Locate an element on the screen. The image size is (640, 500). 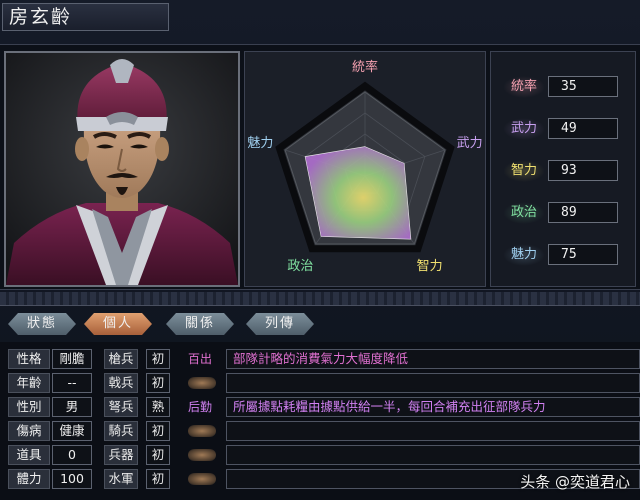
skill-desc-1: 部隊計略的消費氣力大幅度降低 is located at coordinates (433, 359).